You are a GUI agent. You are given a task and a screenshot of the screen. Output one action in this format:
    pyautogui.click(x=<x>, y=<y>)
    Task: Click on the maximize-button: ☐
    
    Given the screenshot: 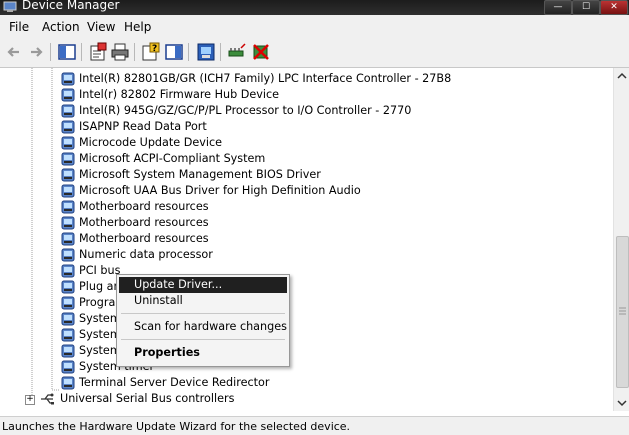 What is the action you would take?
    pyautogui.click(x=586, y=7)
    